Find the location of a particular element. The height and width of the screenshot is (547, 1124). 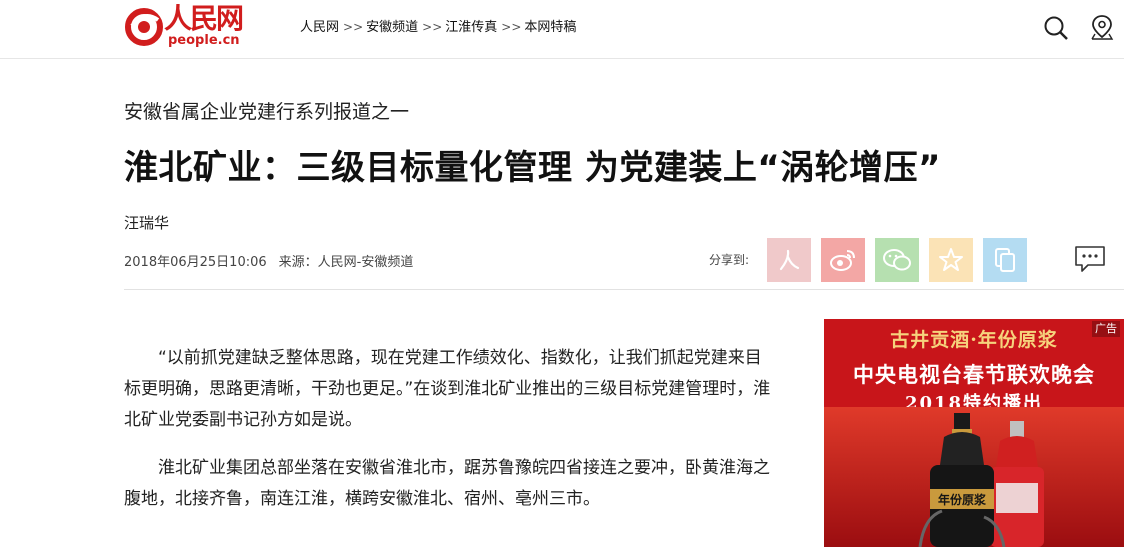

qzone-star-icon is located at coordinates (951, 259).